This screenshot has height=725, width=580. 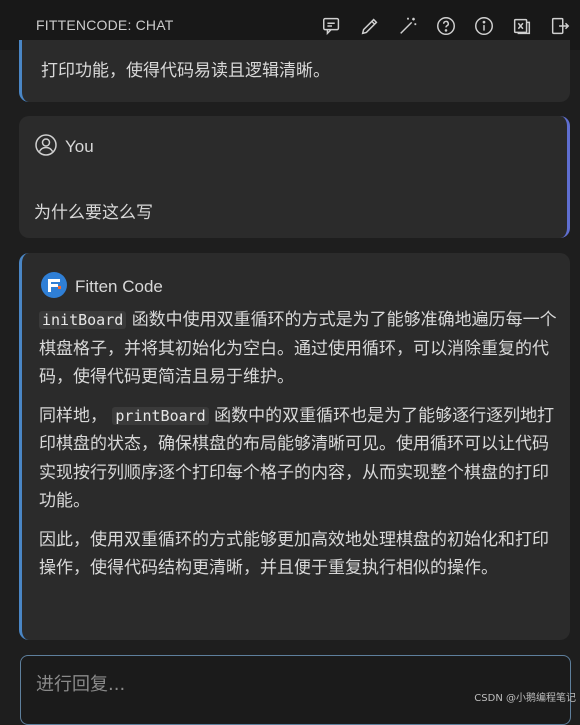 I want to click on bot-header: Fitten Code, so click(x=101, y=287).